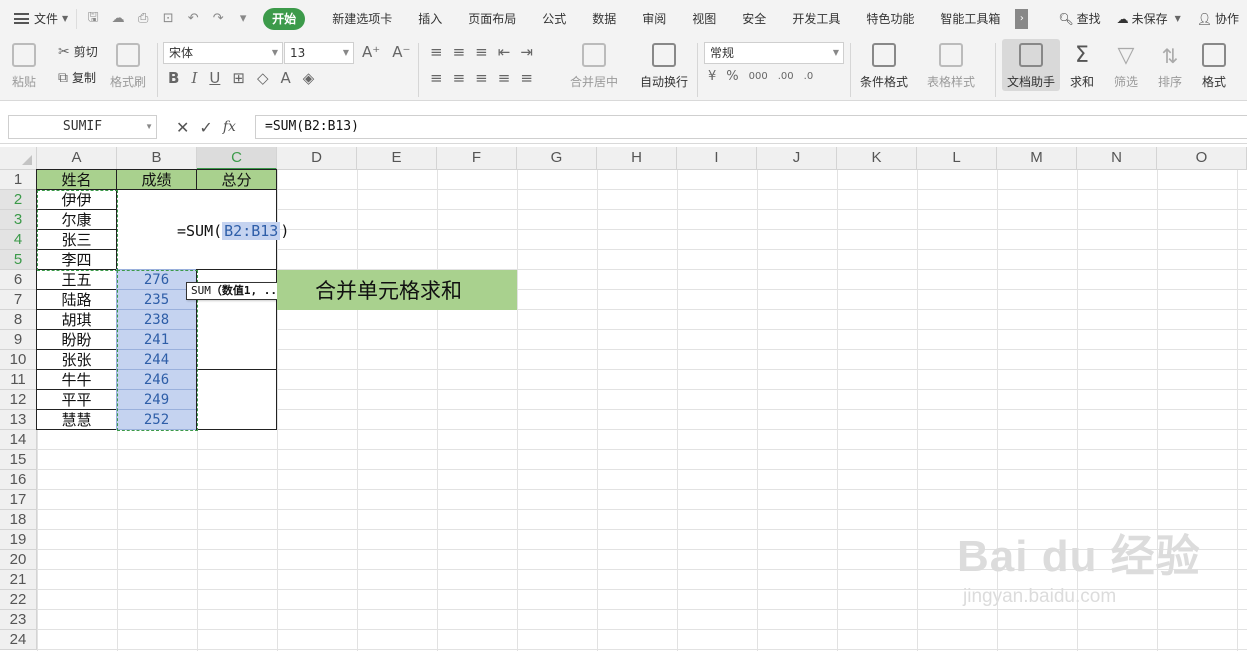  Describe the element at coordinates (1149, 18) in the screenshot. I see `unsaved-button: ☁ 未保存 ▼` at that location.